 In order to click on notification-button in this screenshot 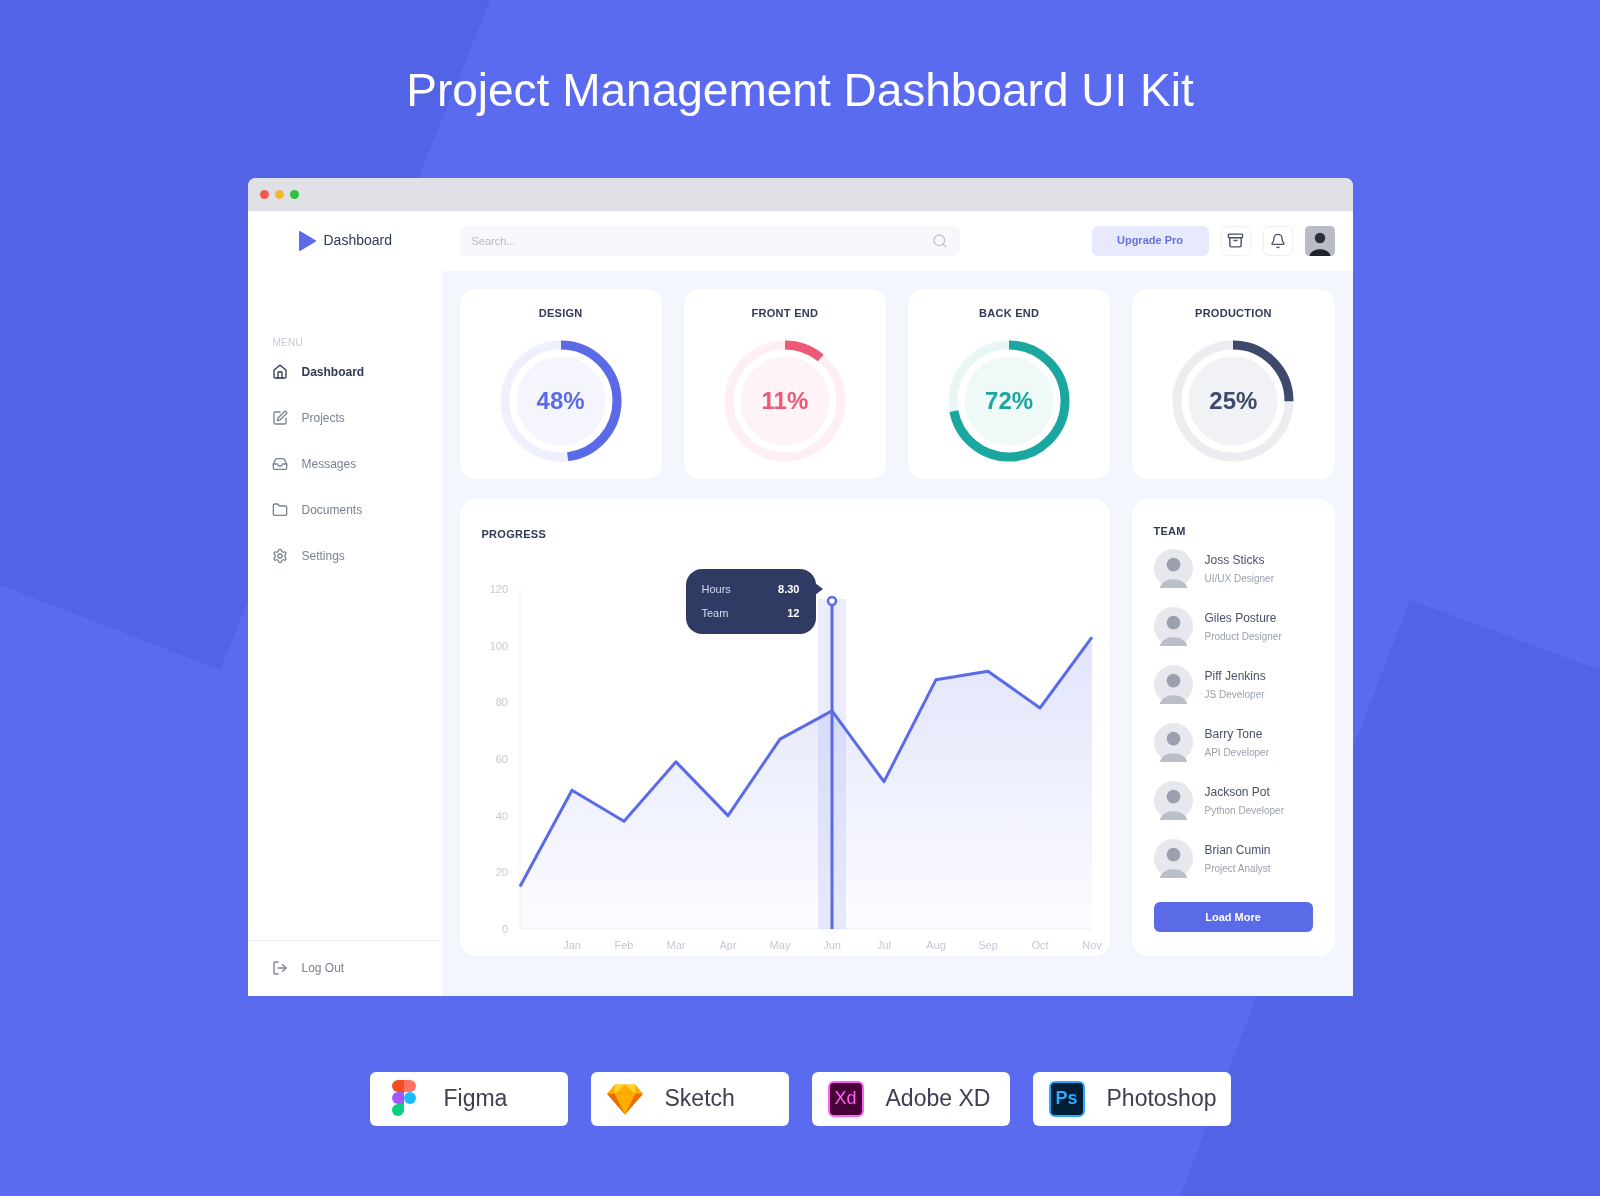, I will do `click(1277, 240)`.